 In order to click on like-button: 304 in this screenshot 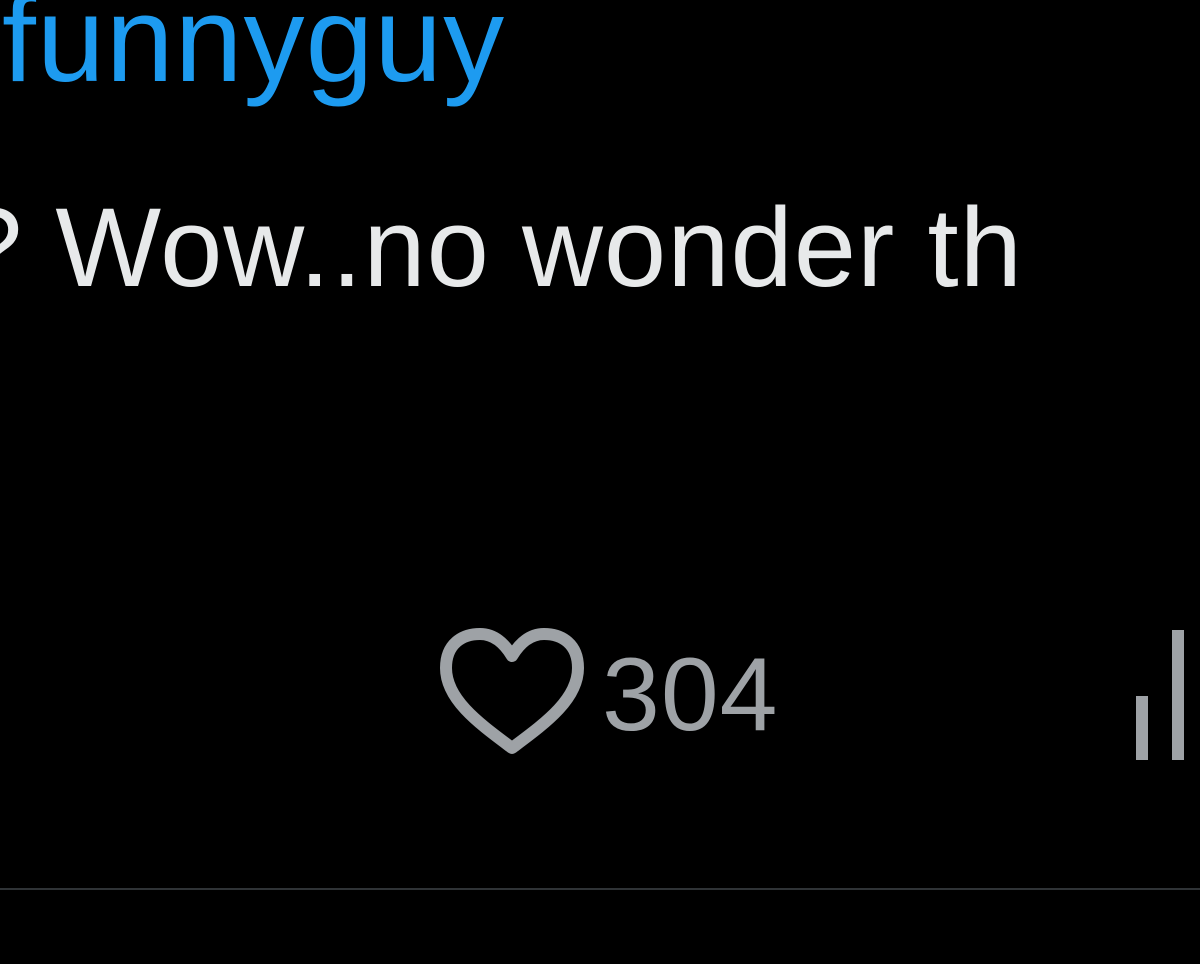, I will do `click(605, 695)`.